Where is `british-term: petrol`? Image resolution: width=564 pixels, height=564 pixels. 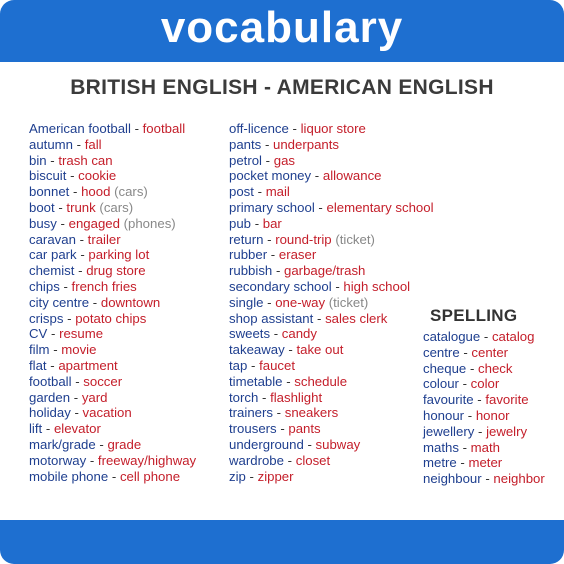
british-term: petrol is located at coordinates (245, 160).